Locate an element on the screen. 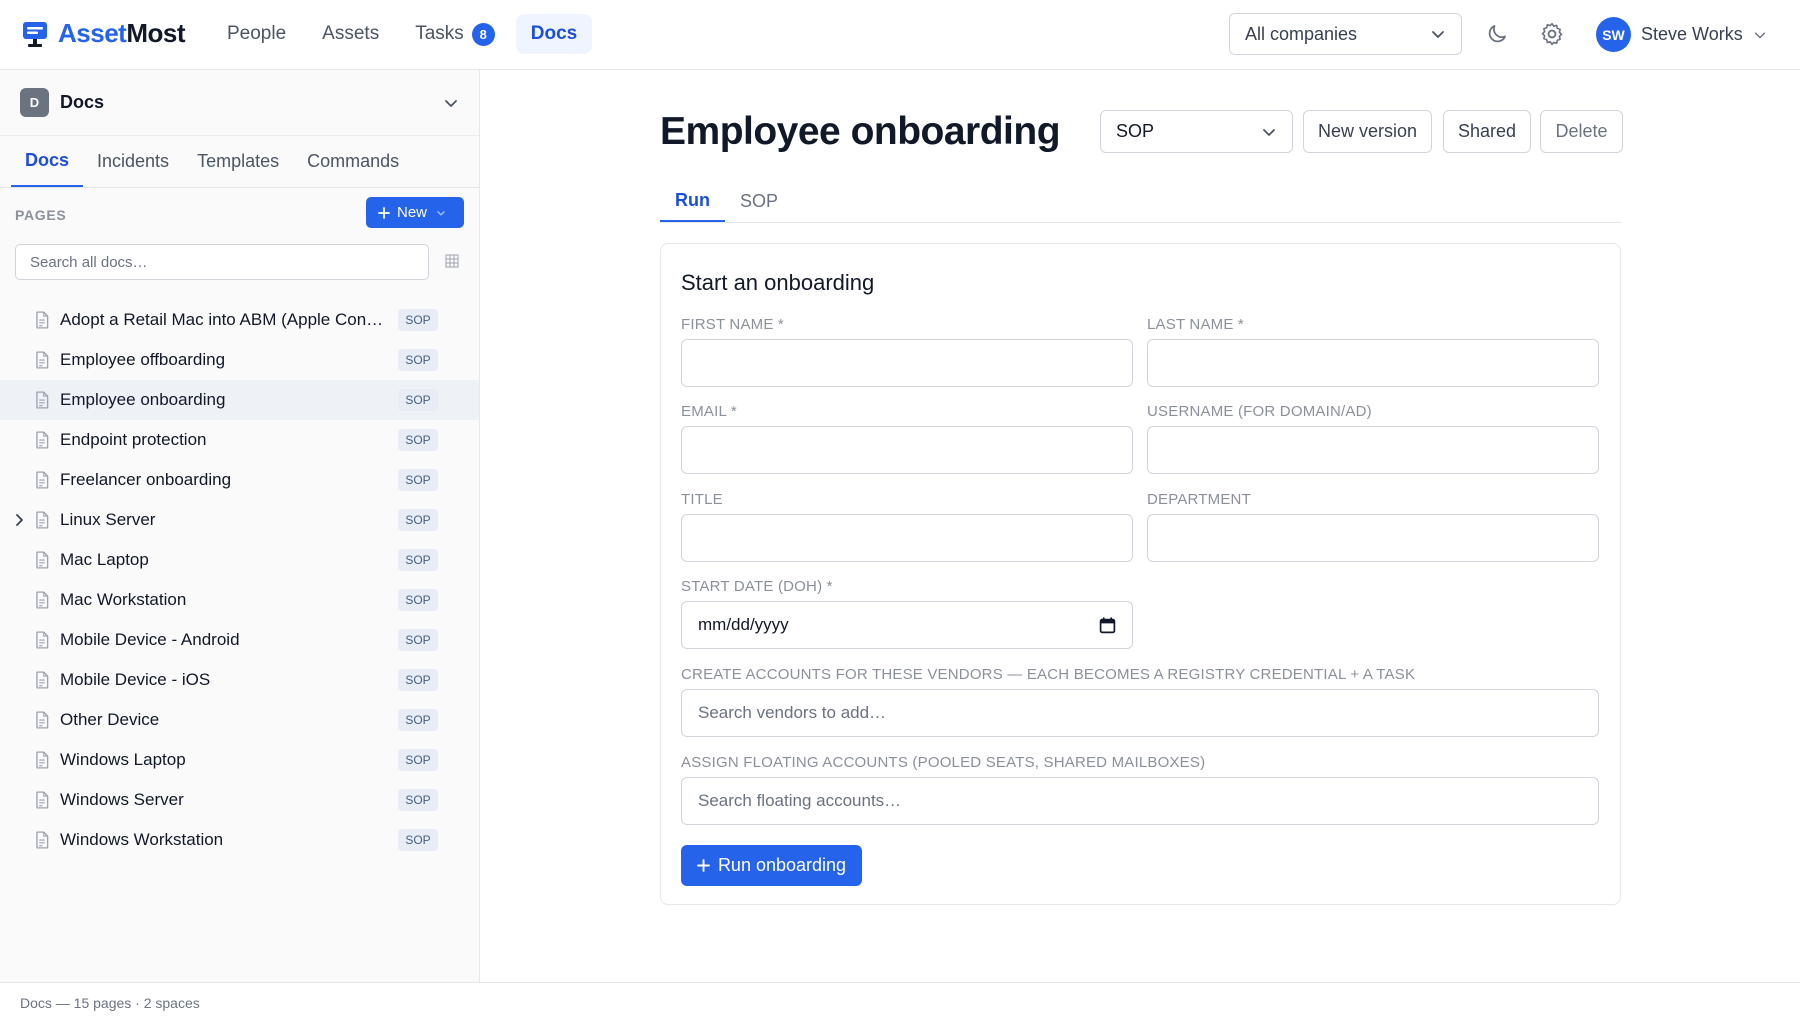  docs-search-input is located at coordinates (222, 262).